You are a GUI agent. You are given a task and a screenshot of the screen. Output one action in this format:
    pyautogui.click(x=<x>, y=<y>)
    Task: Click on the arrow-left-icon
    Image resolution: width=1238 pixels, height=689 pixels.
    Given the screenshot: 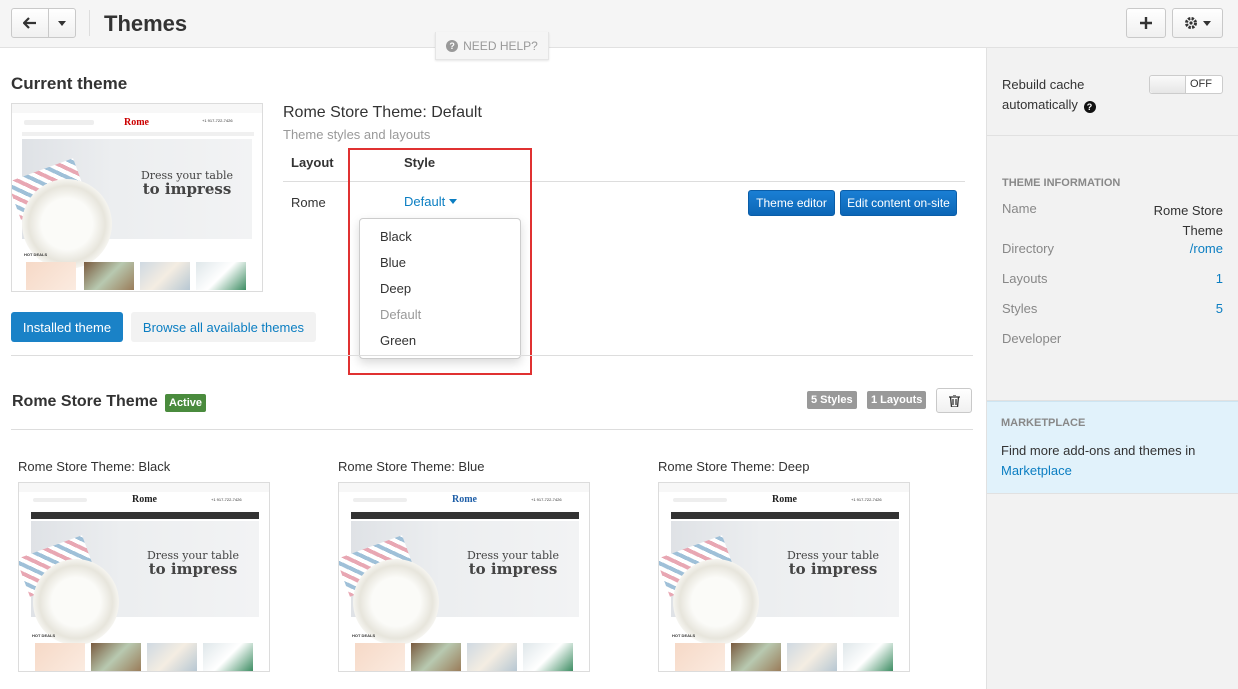 What is the action you would take?
    pyautogui.click(x=29, y=23)
    